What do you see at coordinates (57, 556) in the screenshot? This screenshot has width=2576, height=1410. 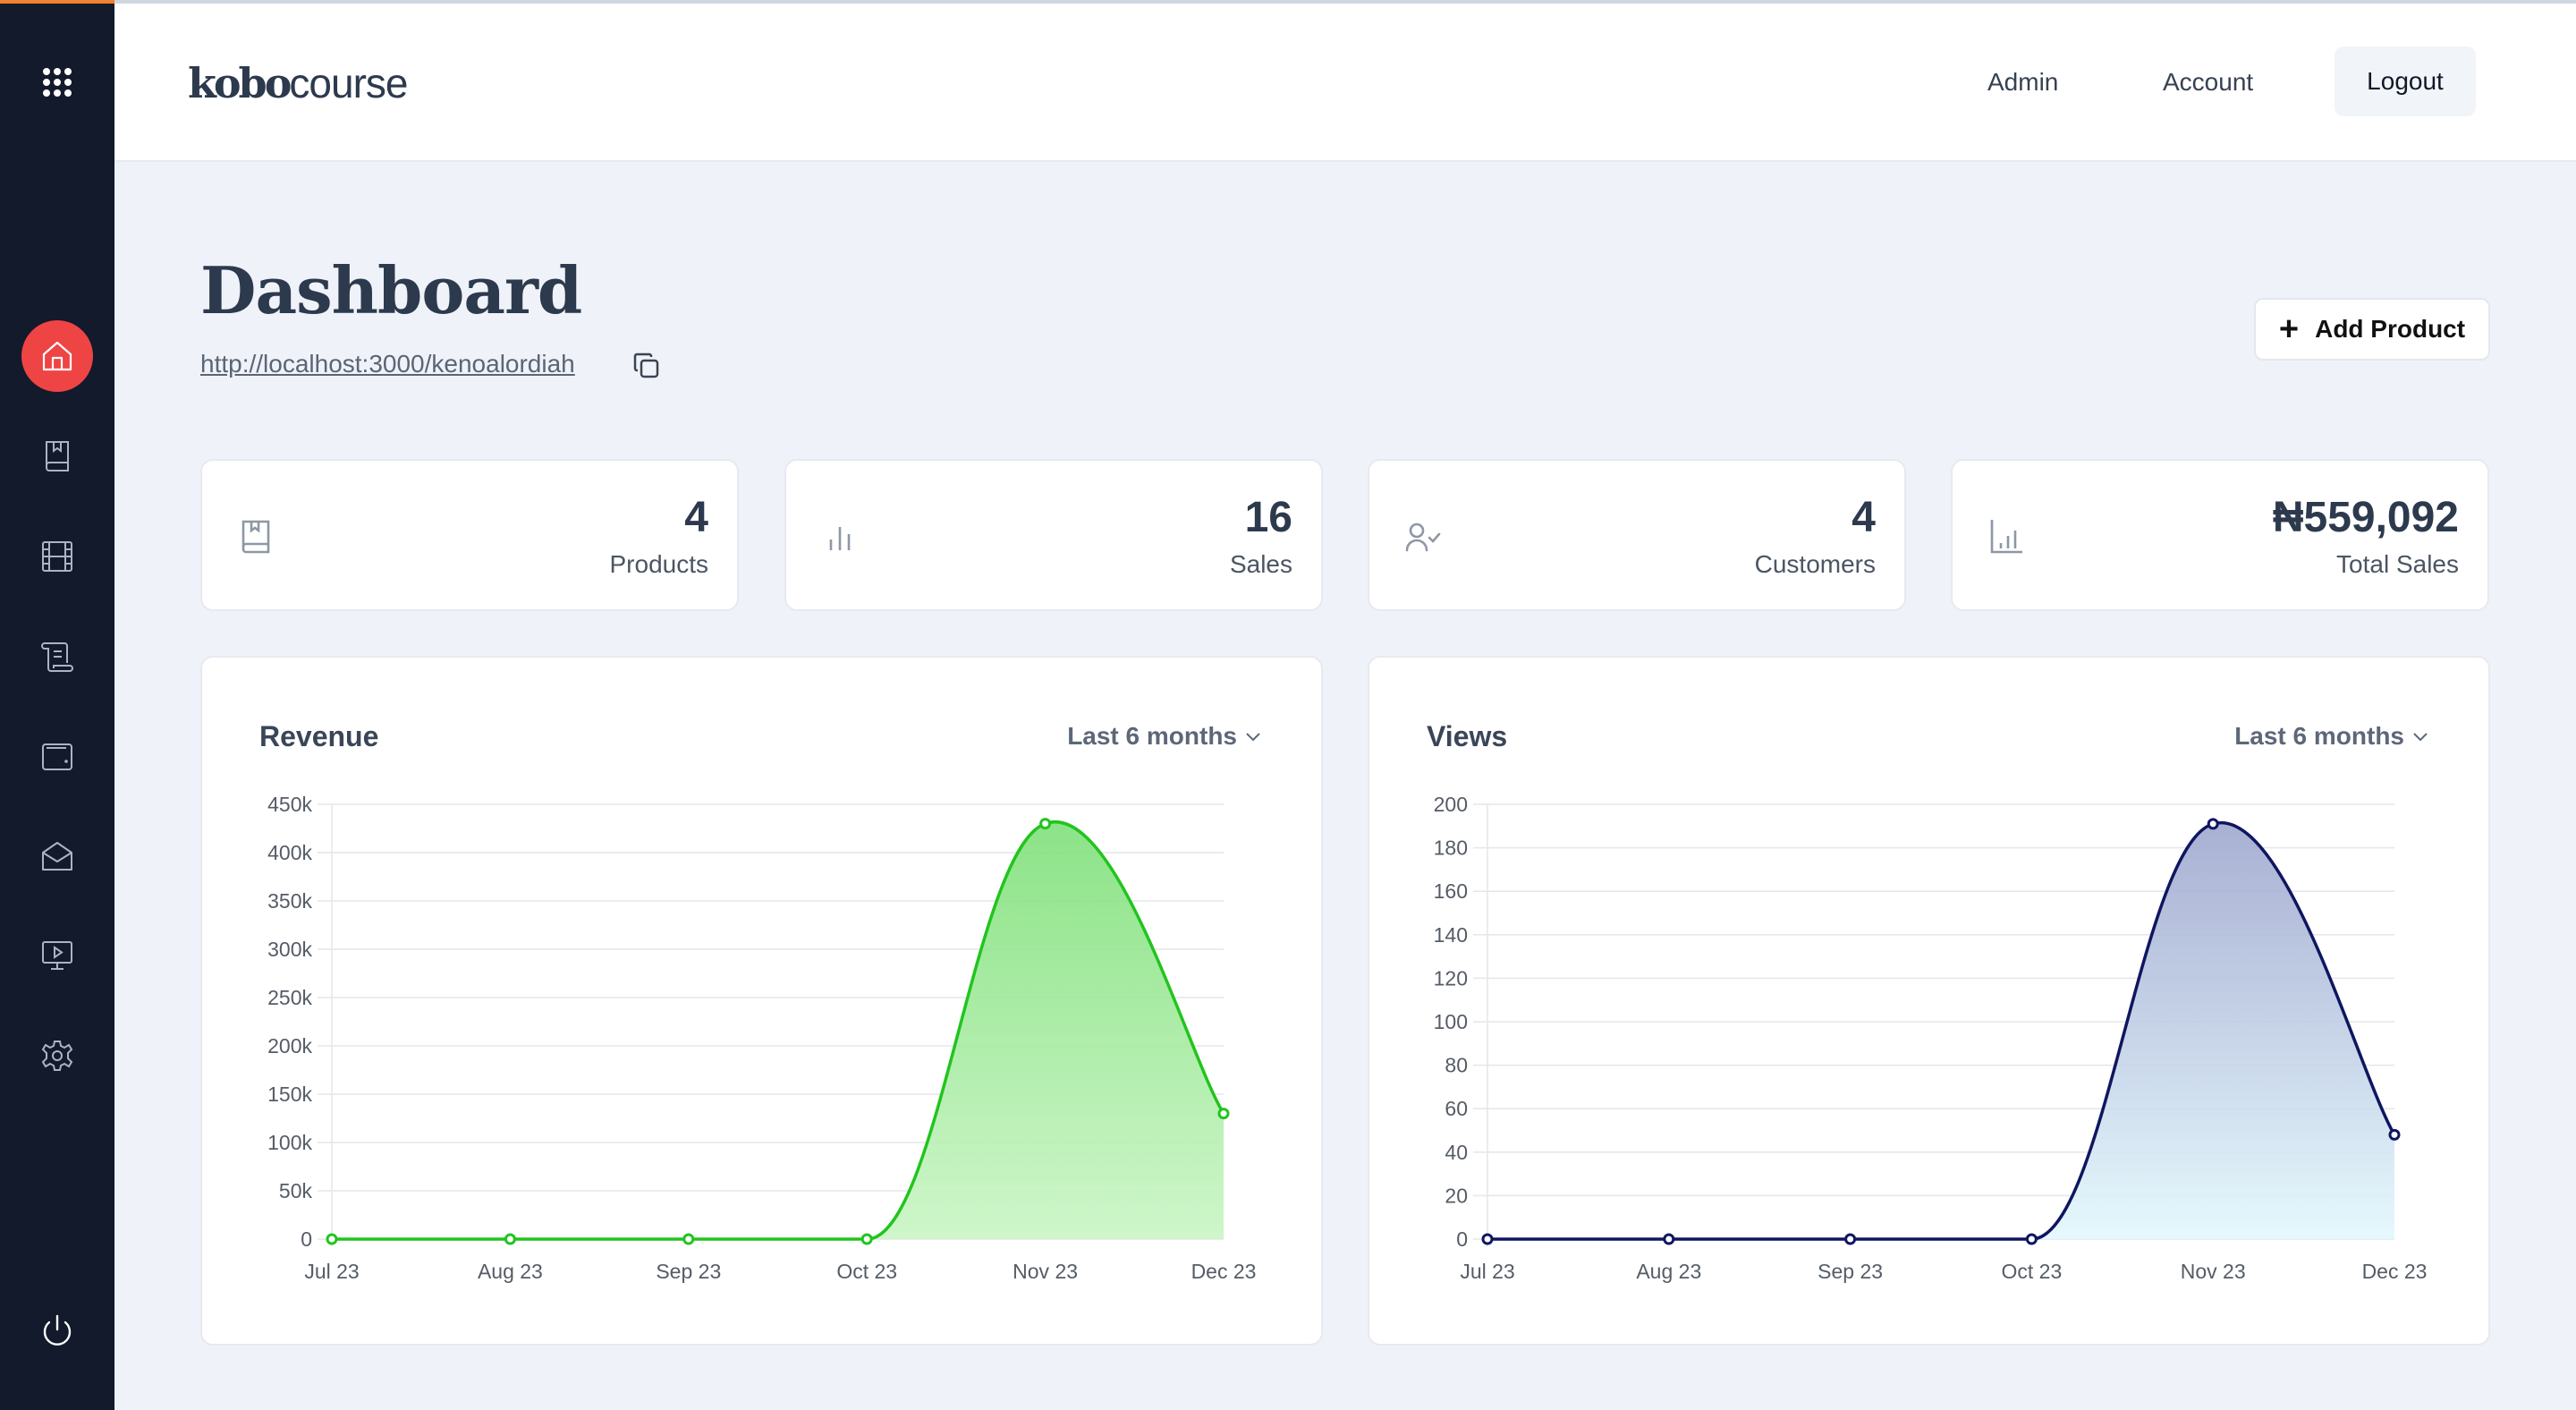 I see `sidebar-item-videos` at bounding box center [57, 556].